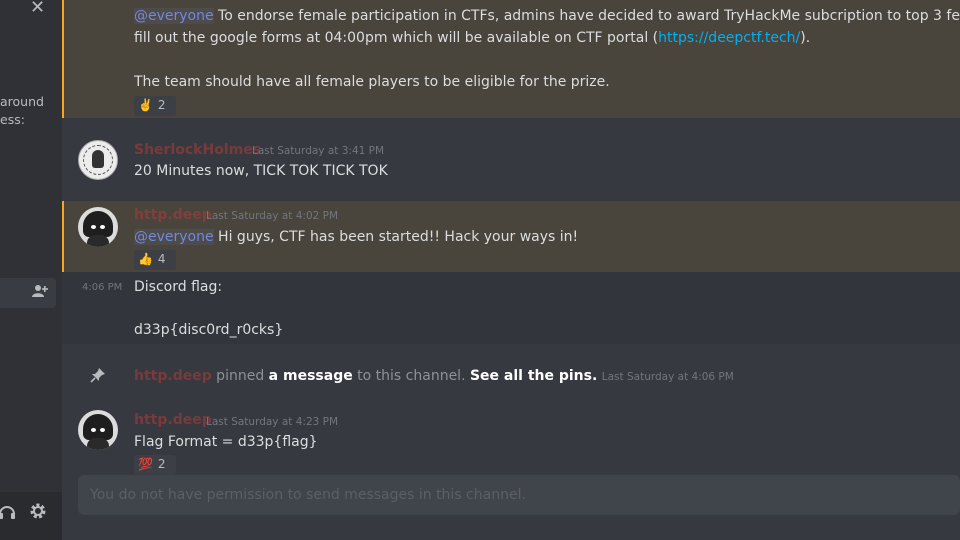 The height and width of the screenshot is (540, 960). What do you see at coordinates (729, 38) in the screenshot?
I see `portal-link: https://deepctf.tech/` at bounding box center [729, 38].